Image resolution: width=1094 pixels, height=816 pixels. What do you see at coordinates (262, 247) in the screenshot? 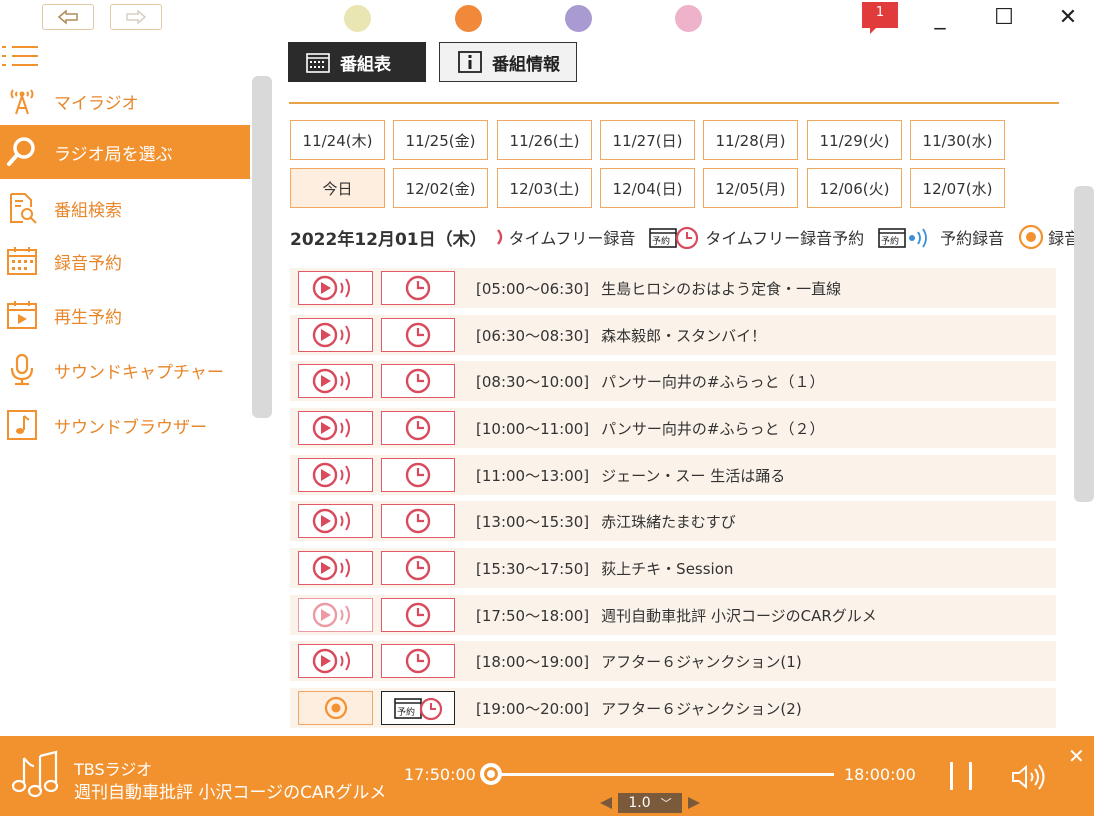
I see `sidebar-scrollbar` at bounding box center [262, 247].